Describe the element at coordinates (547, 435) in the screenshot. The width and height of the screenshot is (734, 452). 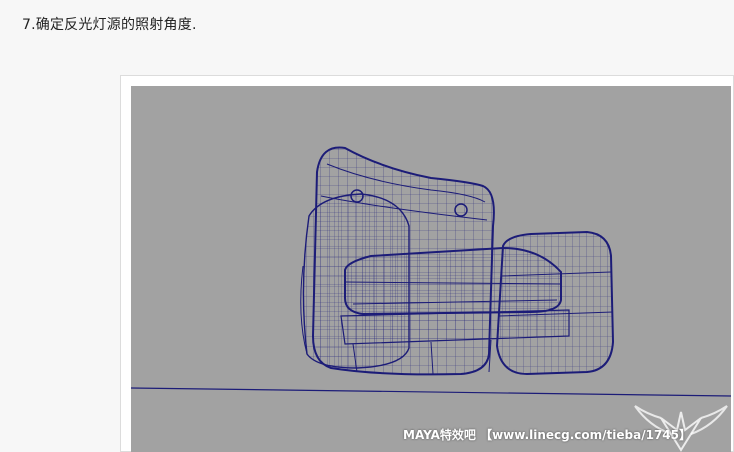
I see `watermark-text: MAYA特效吧 【www.linecg.com/tieba/1745】` at that location.